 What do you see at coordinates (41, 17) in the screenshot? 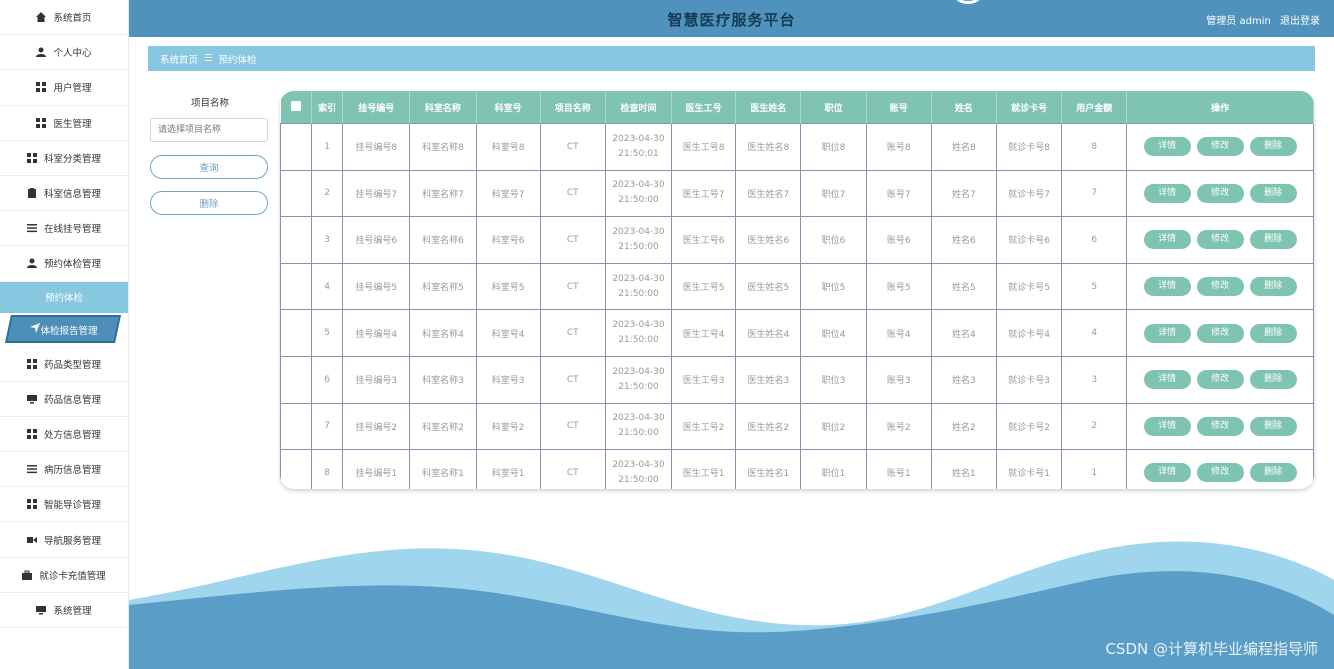
I see `home-icon` at bounding box center [41, 17].